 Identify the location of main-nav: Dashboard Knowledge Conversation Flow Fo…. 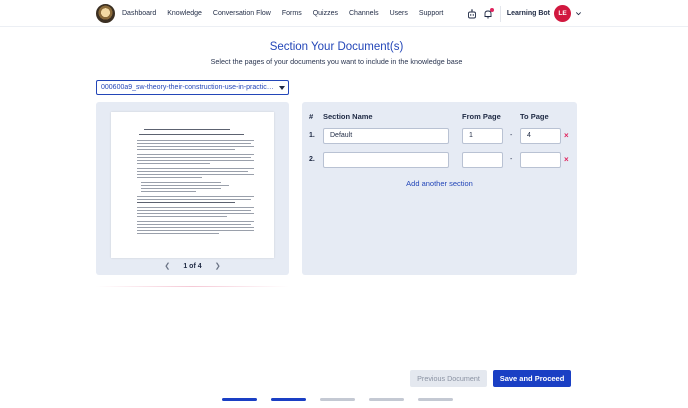
(288, 13).